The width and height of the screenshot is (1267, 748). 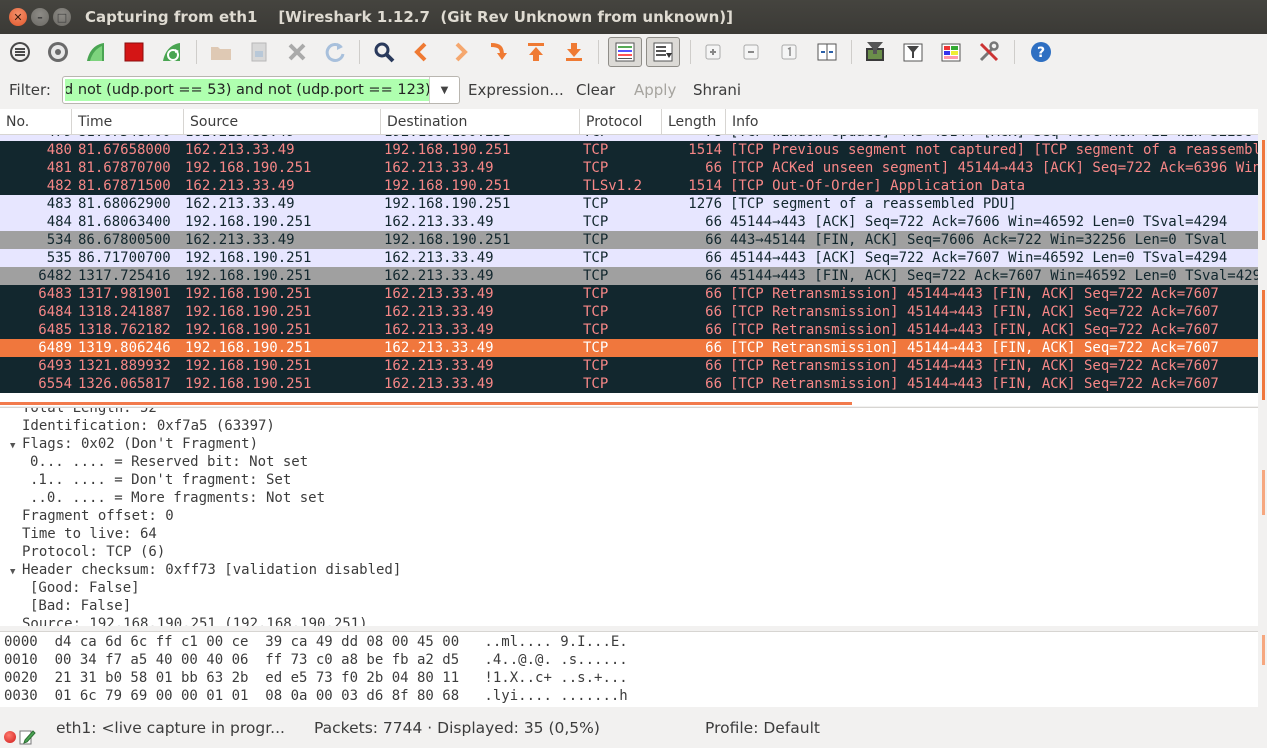 What do you see at coordinates (713, 384) in the screenshot?
I see `cell-length: 66` at bounding box center [713, 384].